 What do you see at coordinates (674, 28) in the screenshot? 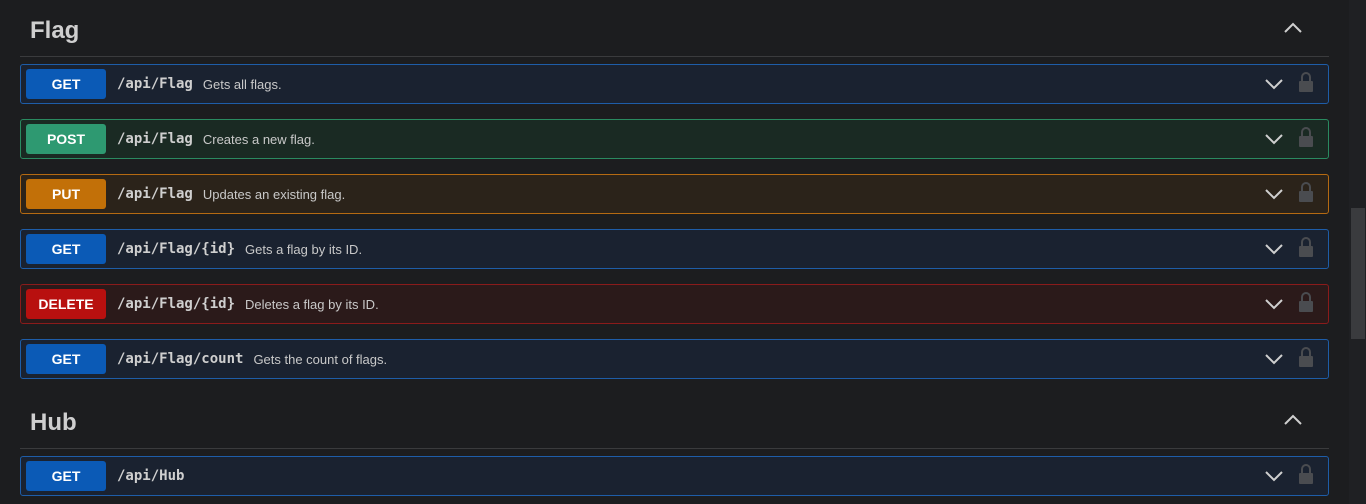
I see `section-header-flag: Flag` at bounding box center [674, 28].